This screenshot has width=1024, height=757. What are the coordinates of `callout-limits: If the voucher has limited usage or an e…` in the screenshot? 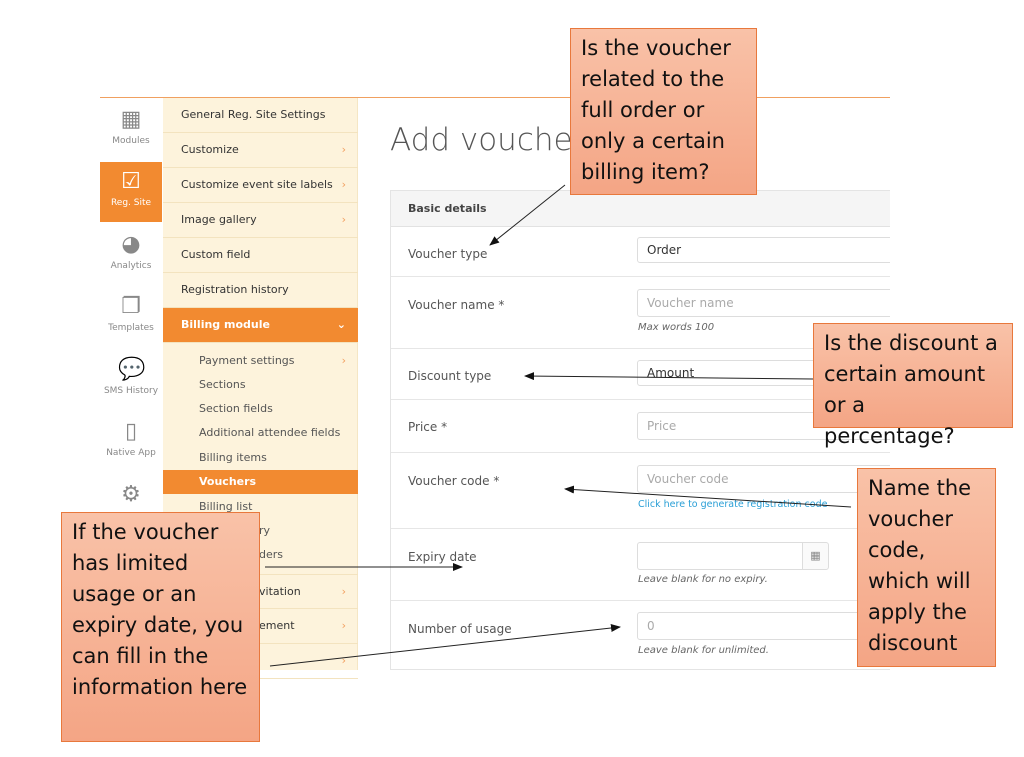 It's located at (160, 627).